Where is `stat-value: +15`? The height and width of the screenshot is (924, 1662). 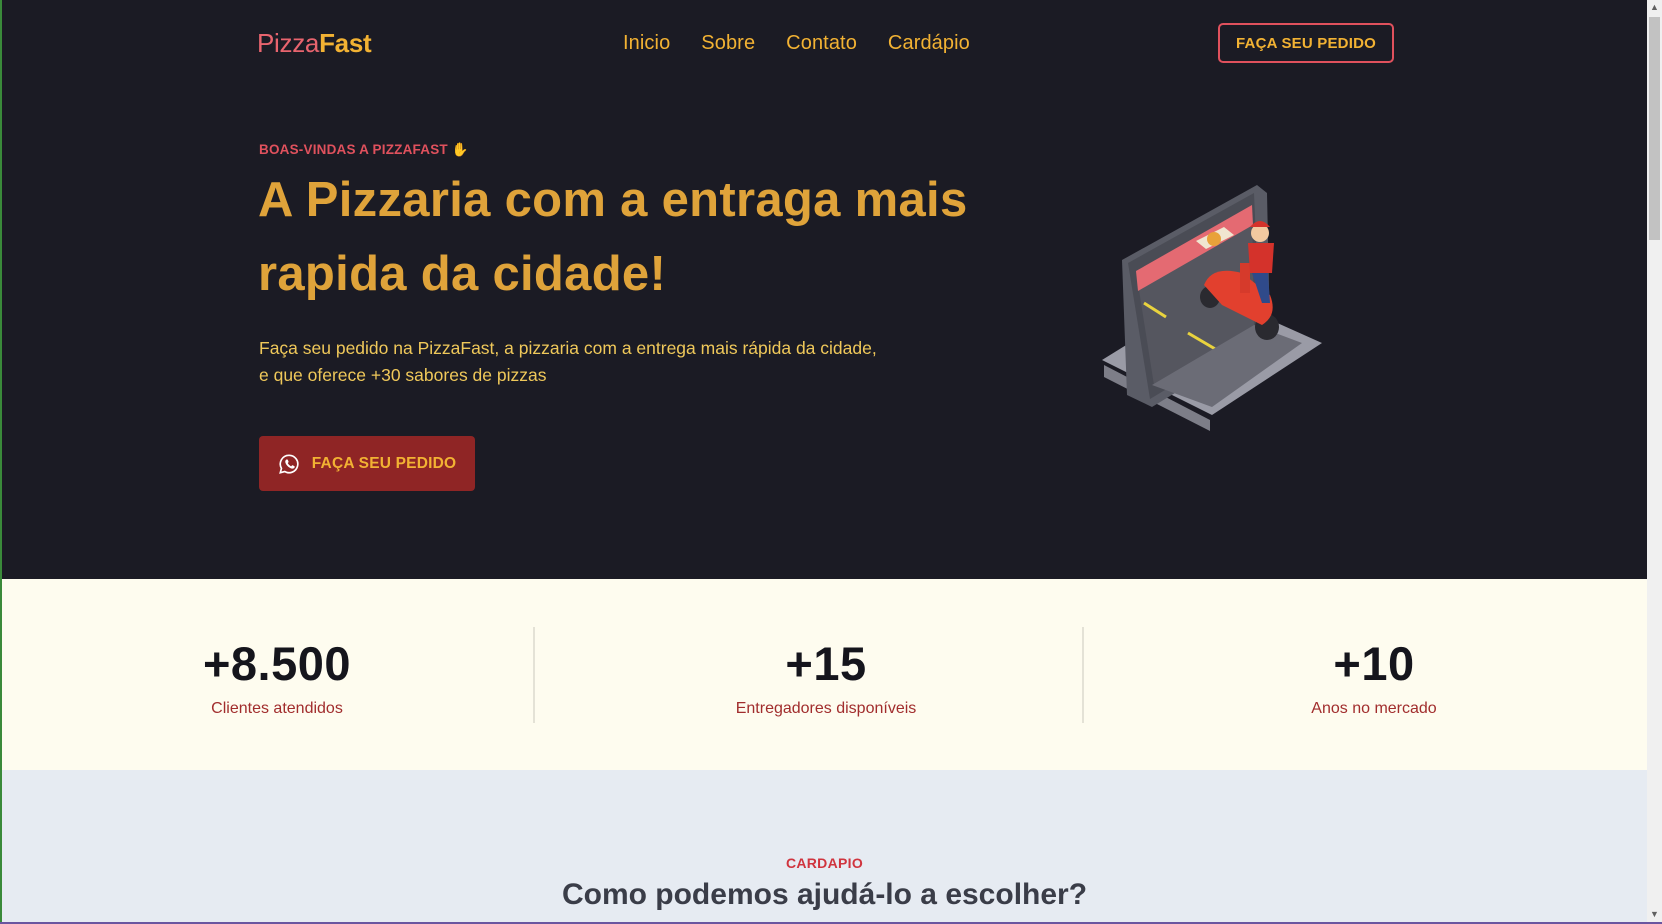 stat-value: +15 is located at coordinates (826, 663).